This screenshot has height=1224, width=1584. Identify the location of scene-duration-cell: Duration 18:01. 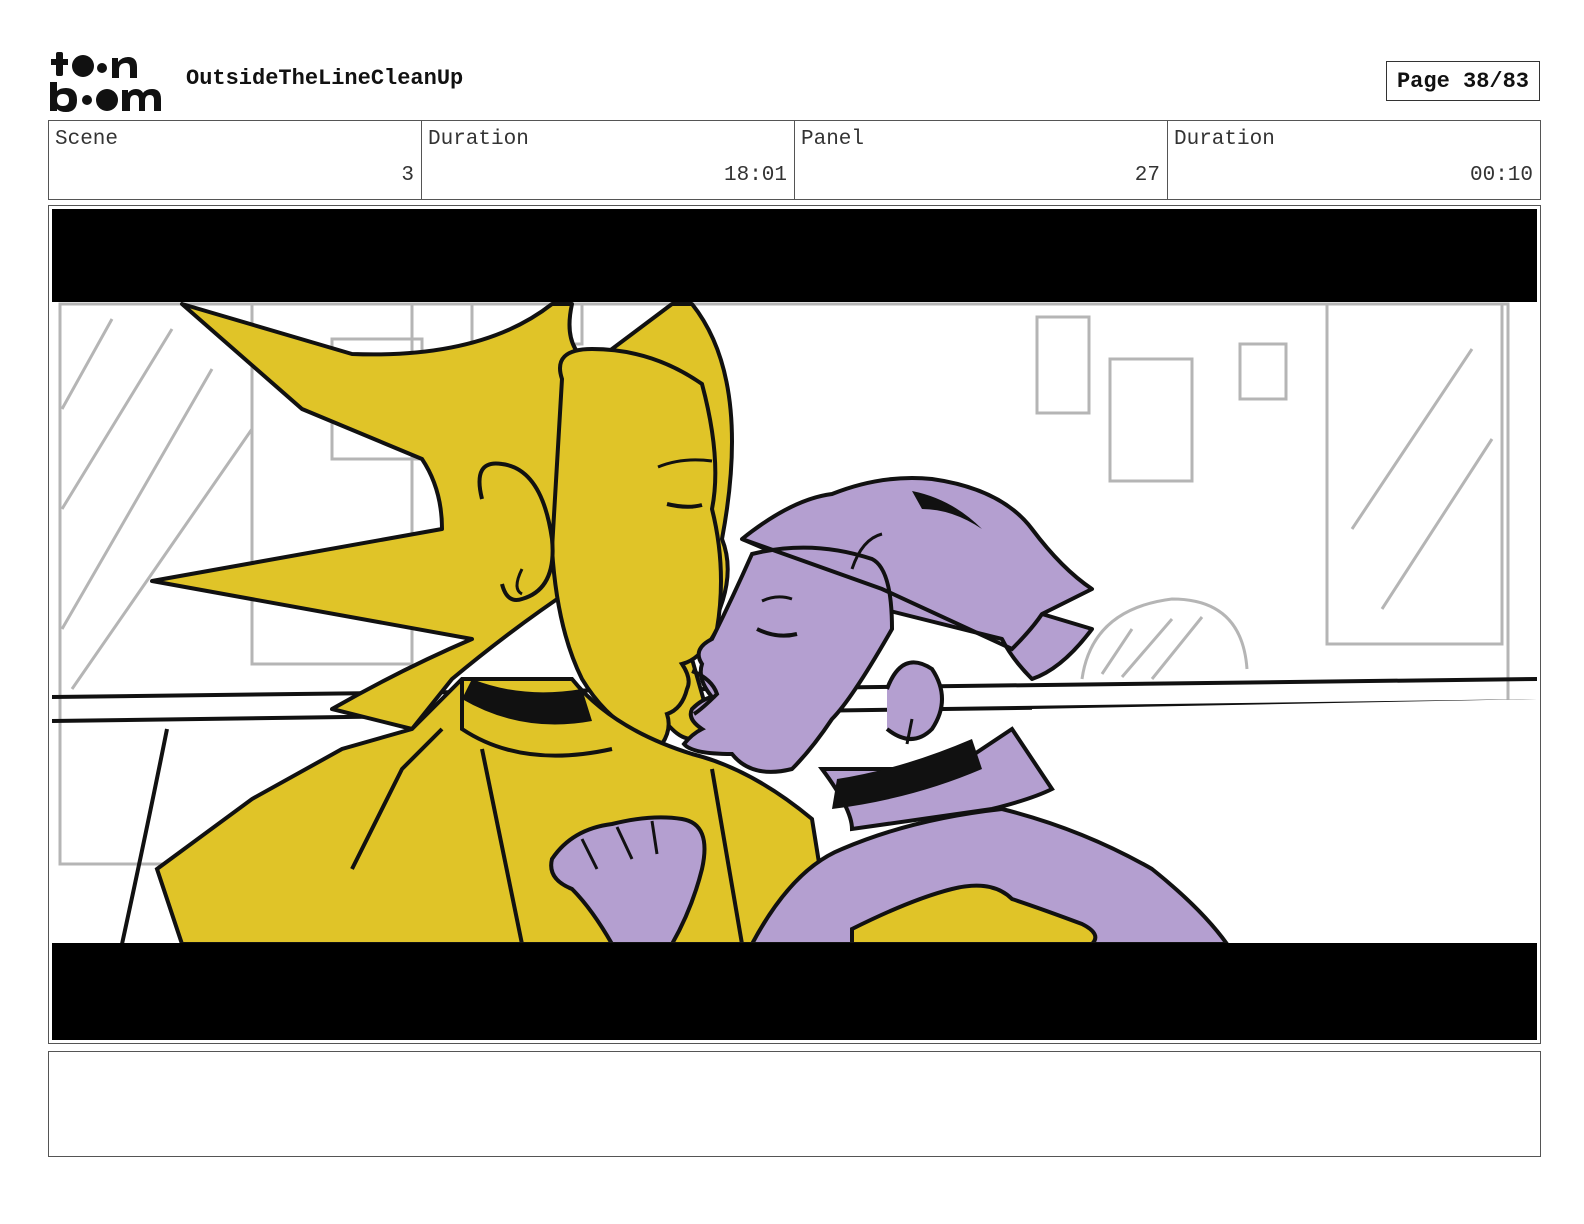
(608, 160).